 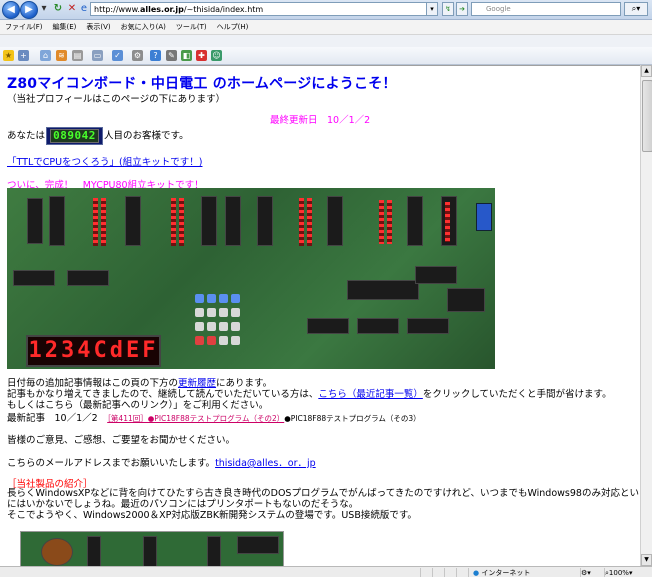 What do you see at coordinates (591, 572) in the screenshot?
I see `protected-mode-icon: ⚙▾` at bounding box center [591, 572].